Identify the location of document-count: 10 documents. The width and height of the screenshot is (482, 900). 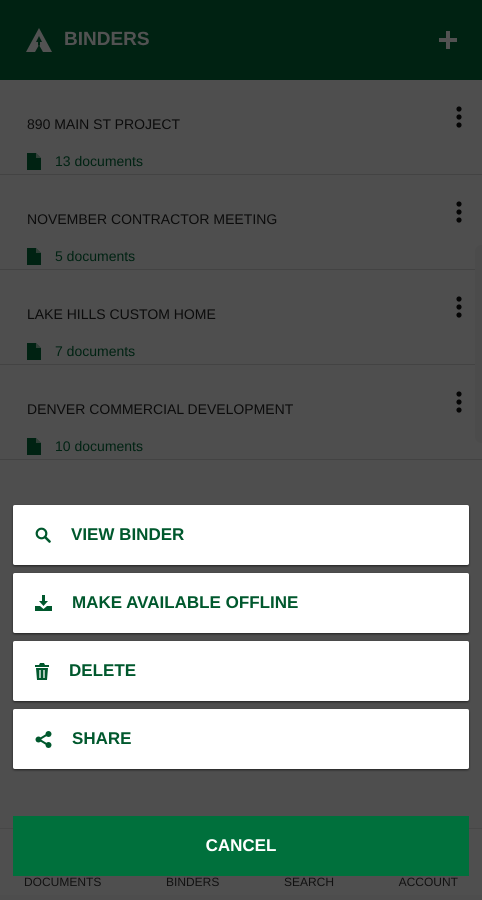
(99, 446).